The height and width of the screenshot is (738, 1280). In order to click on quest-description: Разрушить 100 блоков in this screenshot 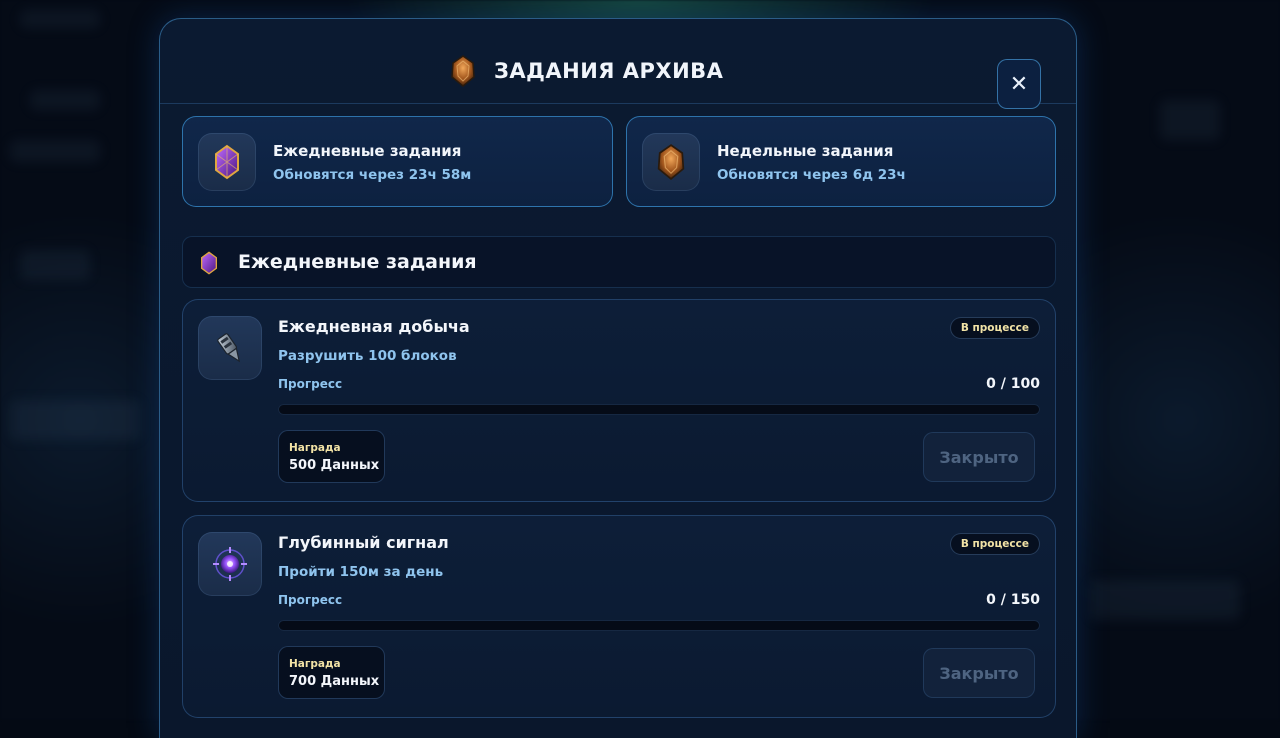, I will do `click(367, 356)`.